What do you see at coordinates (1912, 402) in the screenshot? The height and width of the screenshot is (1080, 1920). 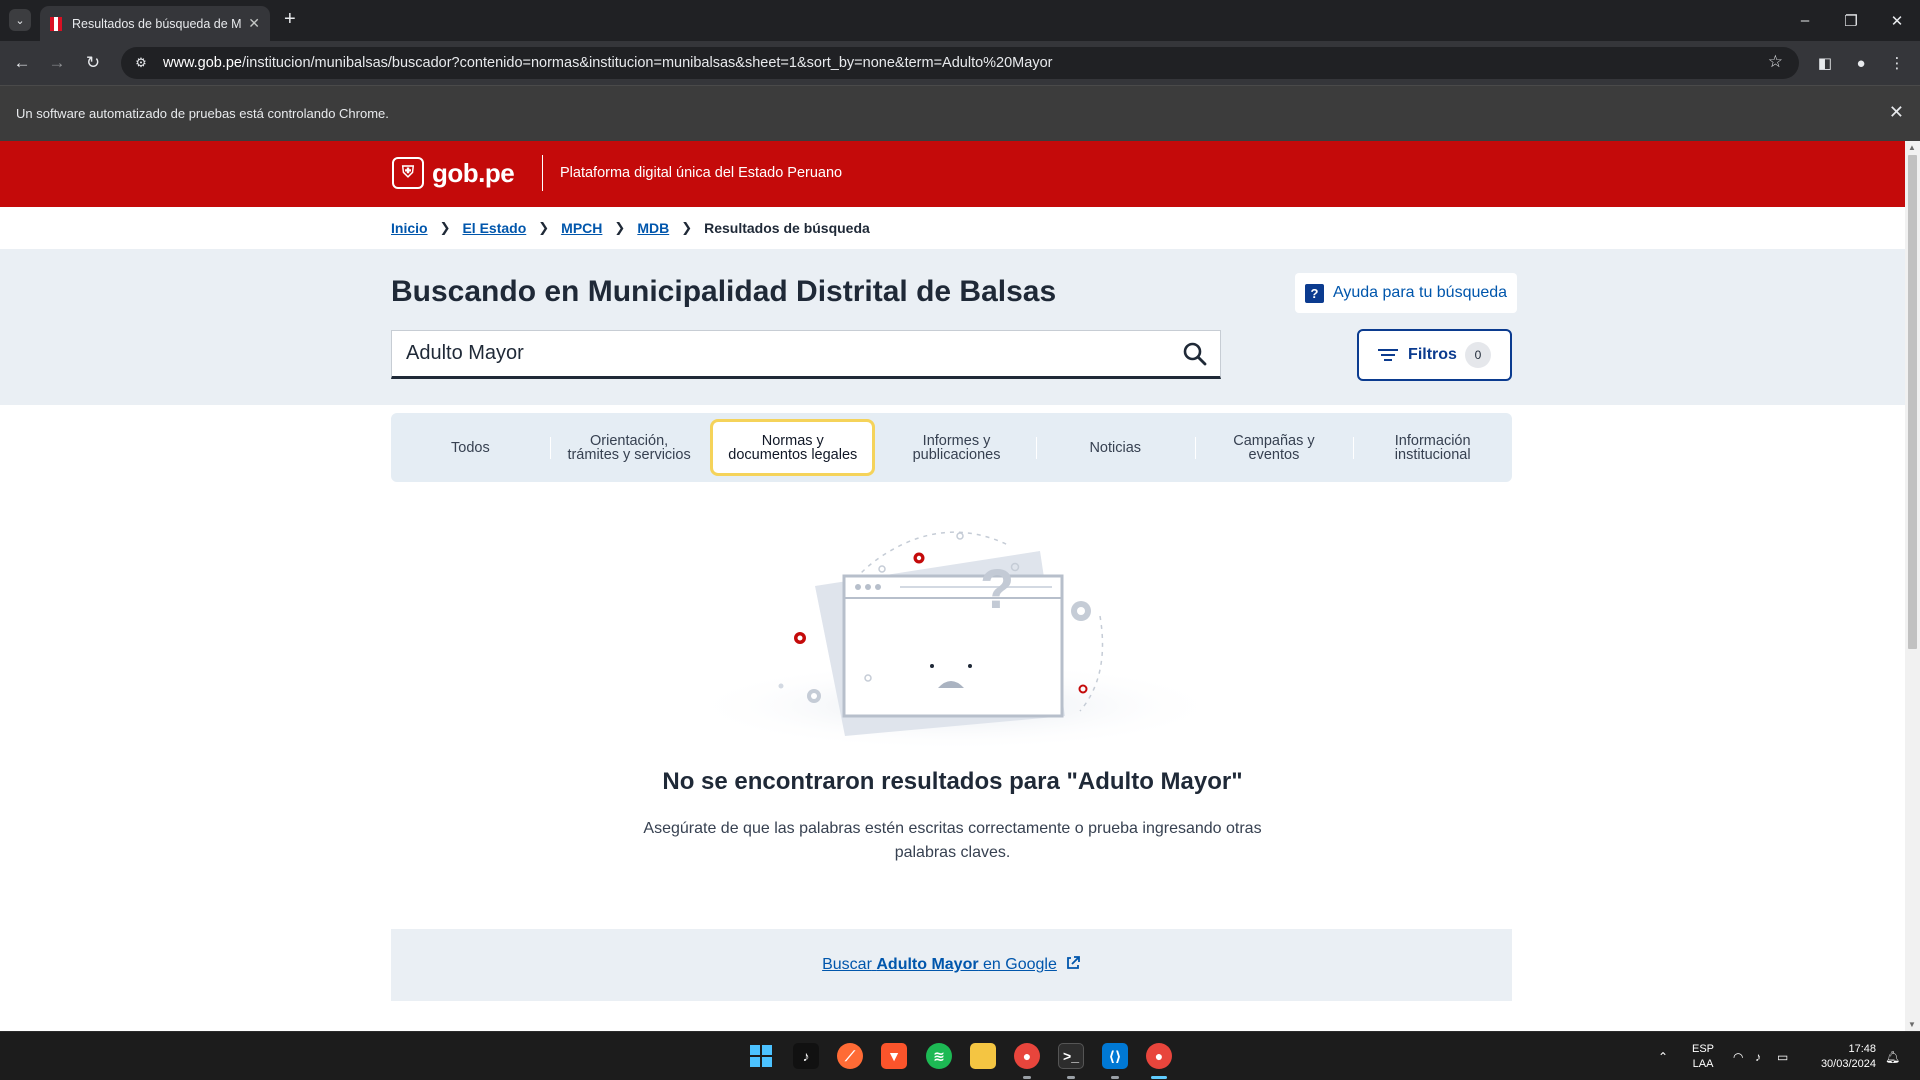 I see `scroll-thumb` at bounding box center [1912, 402].